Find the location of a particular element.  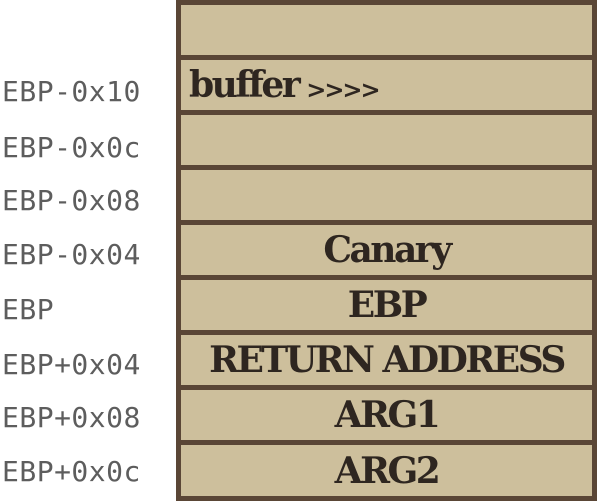

return-address-label: RETURN ADDRESS is located at coordinates (387, 360).